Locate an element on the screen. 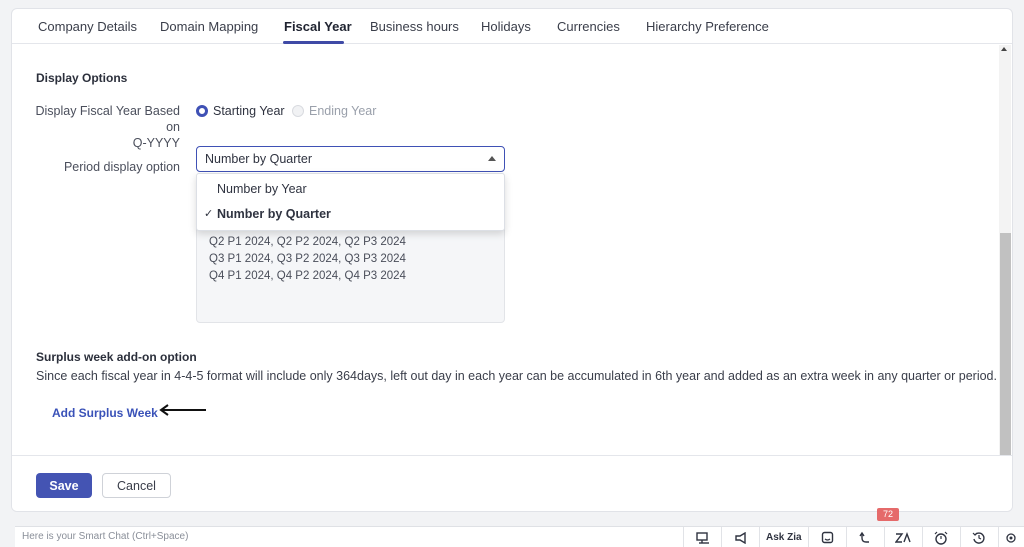 The width and height of the screenshot is (1024, 547). scroll-up-icon is located at coordinates (1004, 49).